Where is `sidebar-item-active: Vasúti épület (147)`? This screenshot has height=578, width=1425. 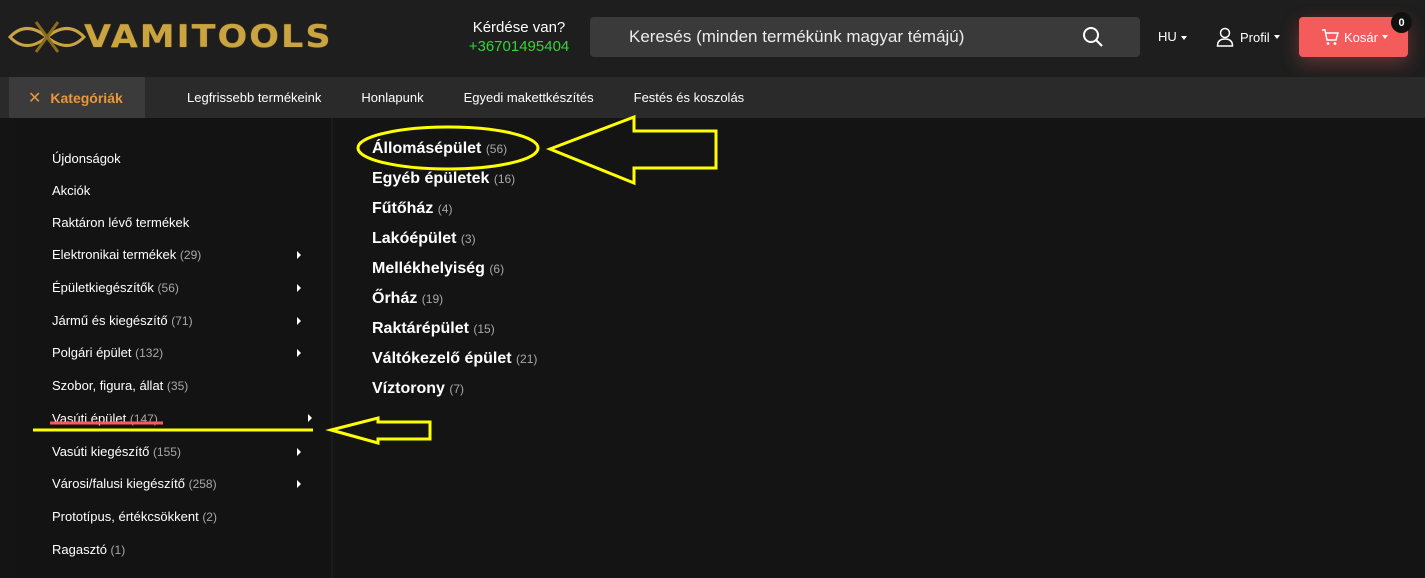 sidebar-item-active: Vasúti épület (147) is located at coordinates (105, 418).